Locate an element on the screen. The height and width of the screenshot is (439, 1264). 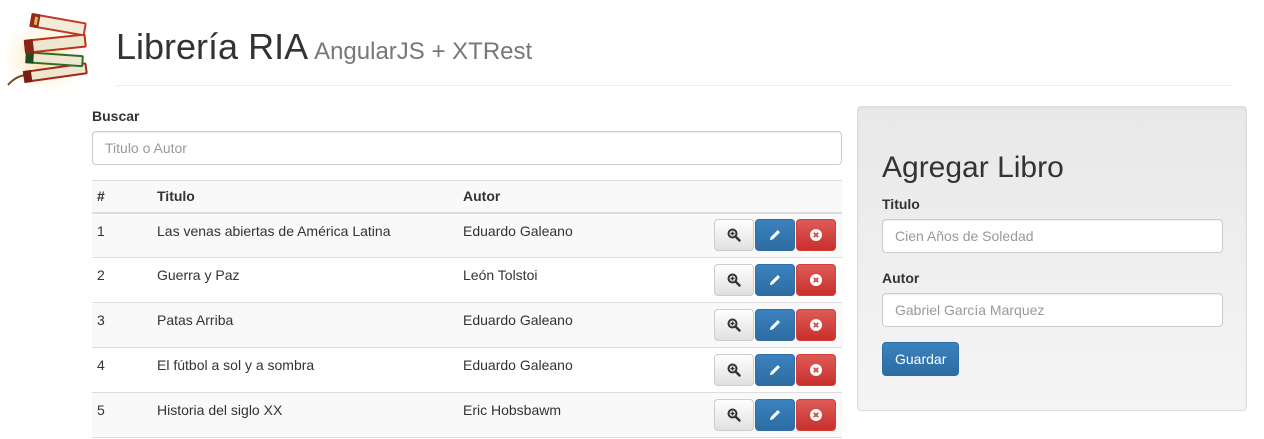
app-subtitle: AngularJS + XTRest is located at coordinates (423, 51).